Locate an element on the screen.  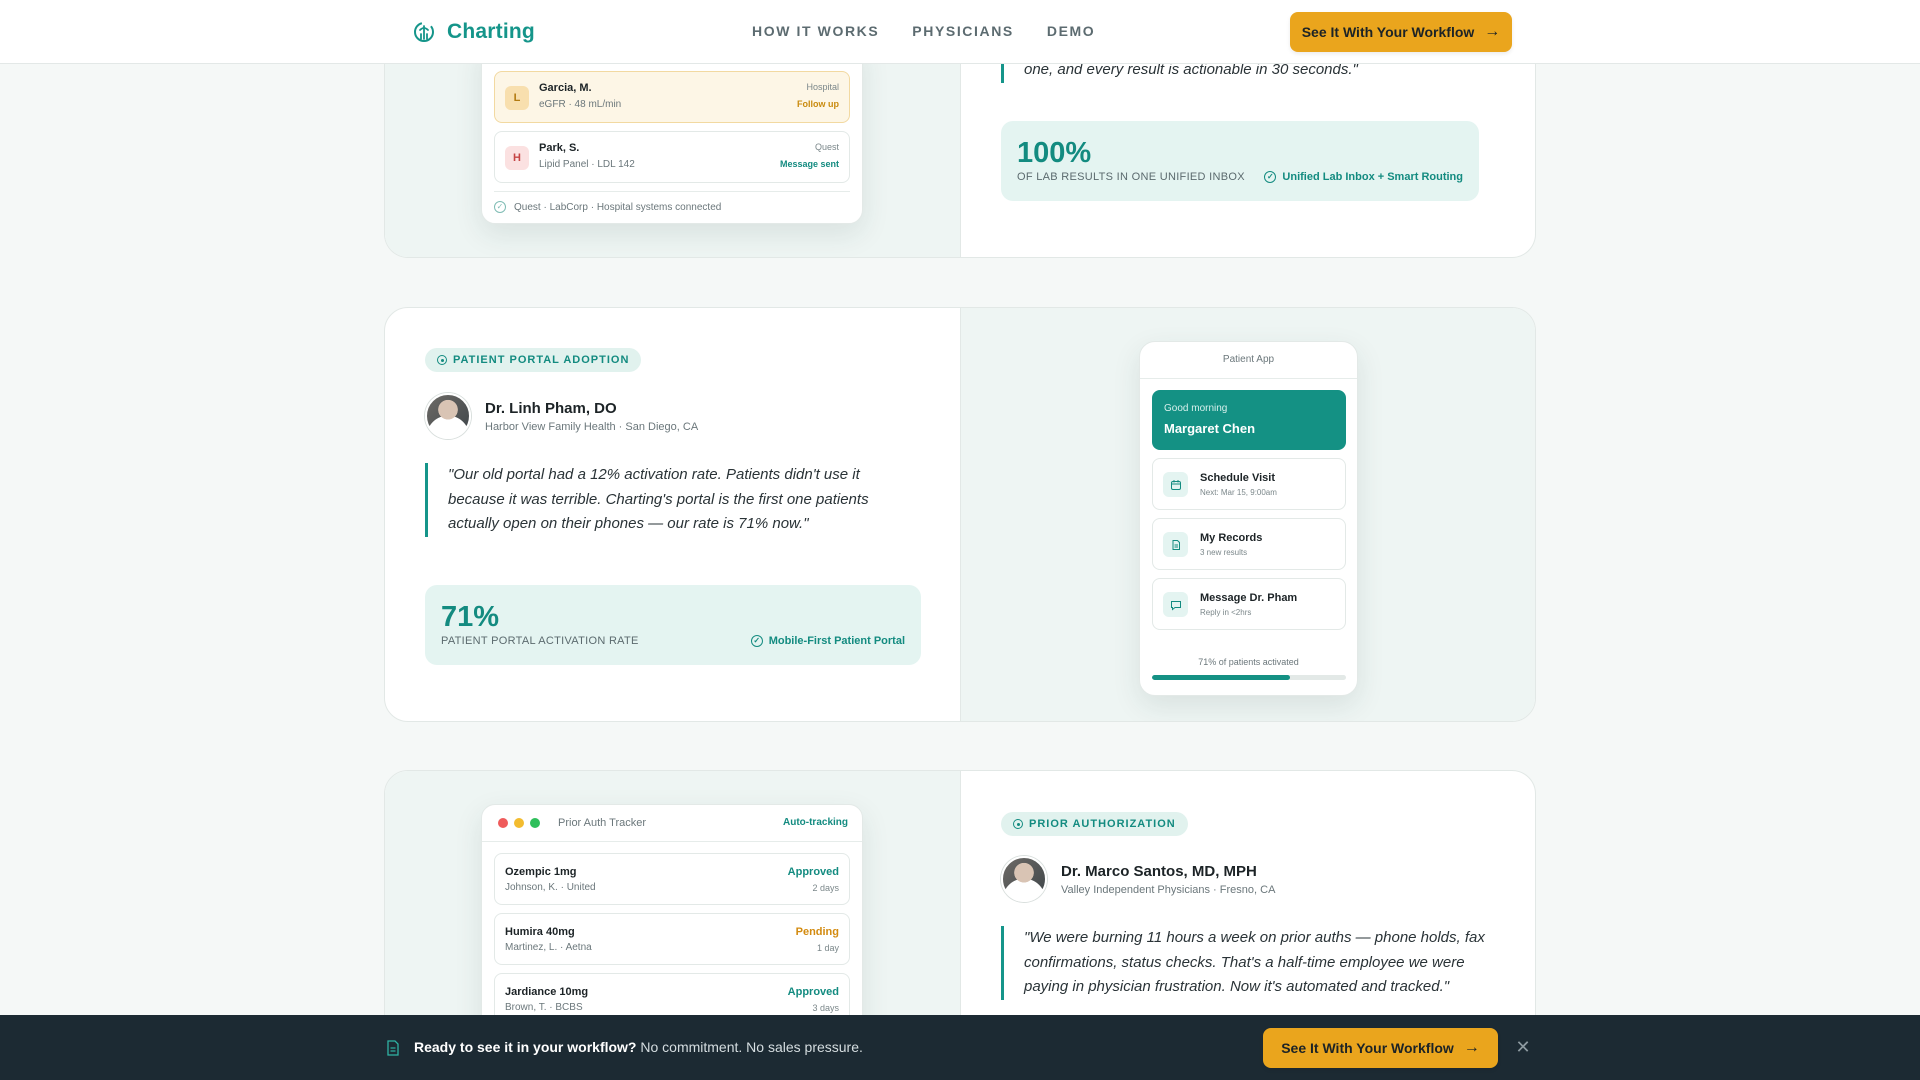
schedule-visit-button: Schedule Visit Next: Mar 15, 9:00am is located at coordinates (1249, 484).